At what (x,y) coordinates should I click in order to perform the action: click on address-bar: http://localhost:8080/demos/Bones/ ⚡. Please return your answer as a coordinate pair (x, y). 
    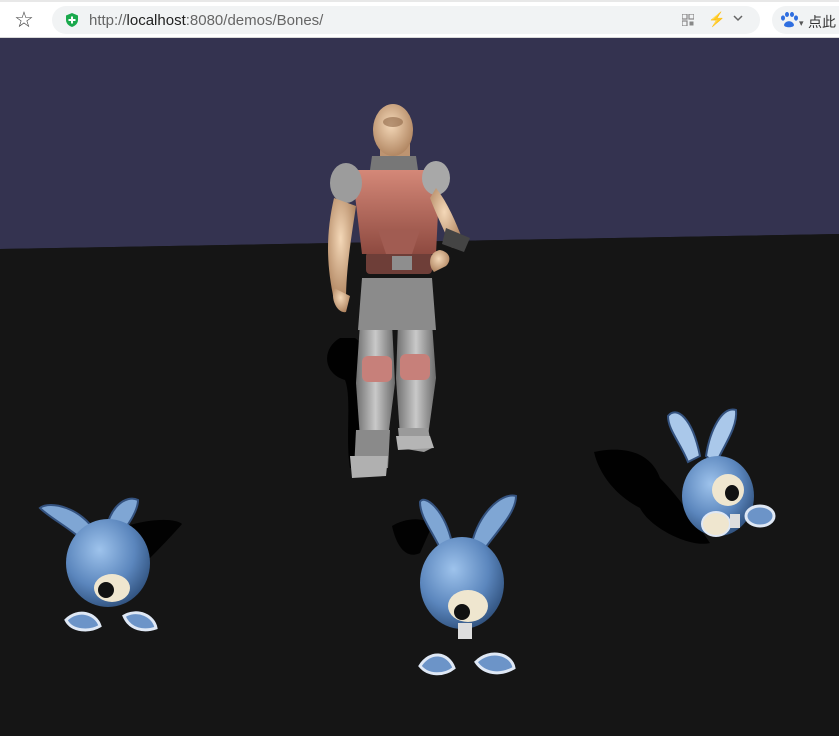
    Looking at the image, I should click on (406, 20).